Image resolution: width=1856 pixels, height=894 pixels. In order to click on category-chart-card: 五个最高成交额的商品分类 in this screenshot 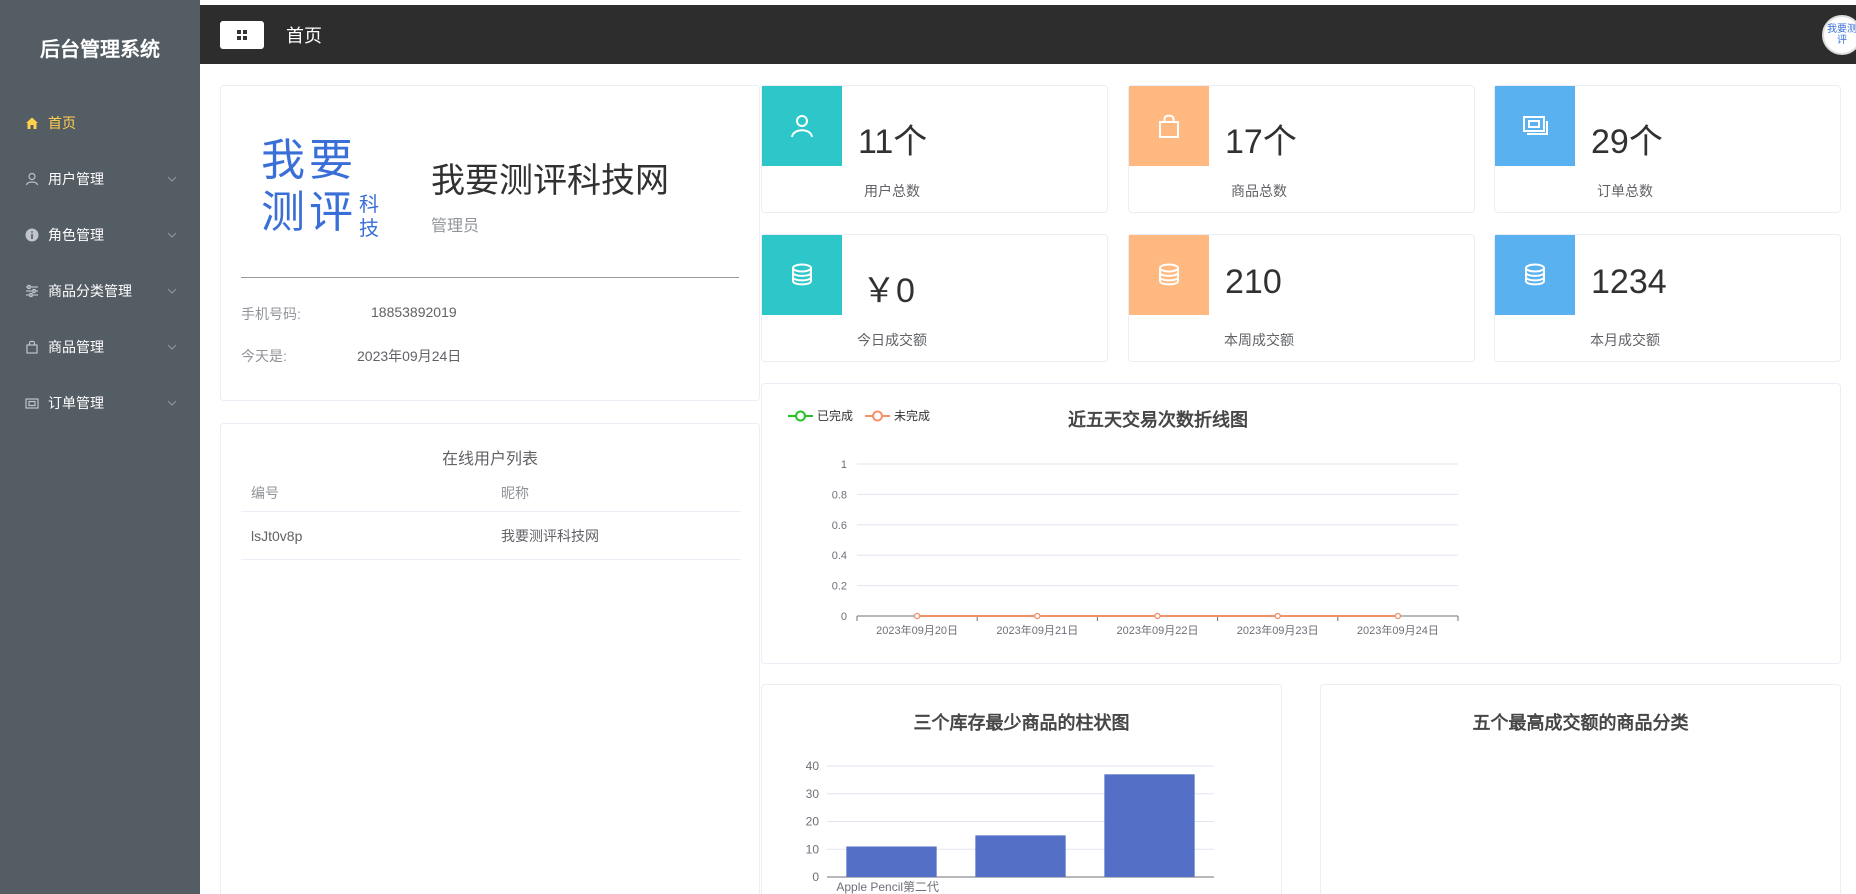, I will do `click(1580, 789)`.